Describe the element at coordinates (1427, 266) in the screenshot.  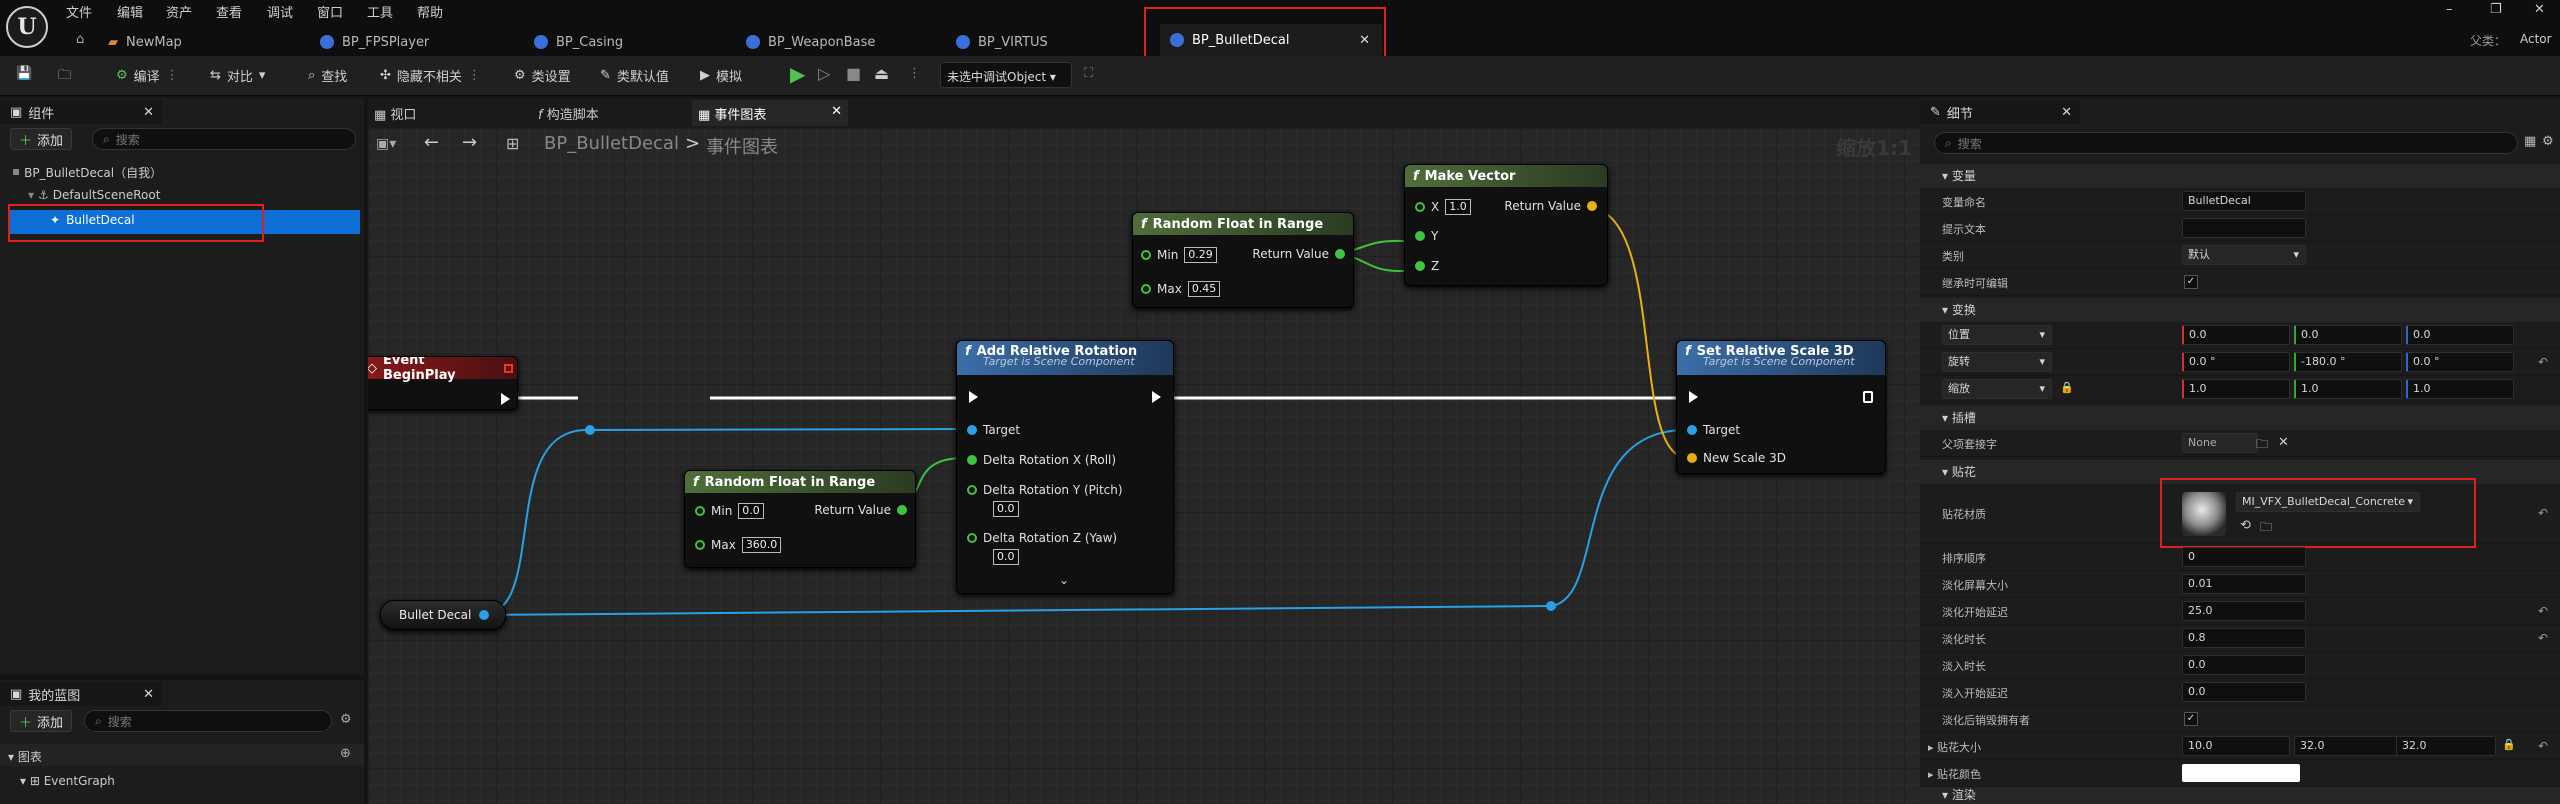
I see `z-pin: Z` at that location.